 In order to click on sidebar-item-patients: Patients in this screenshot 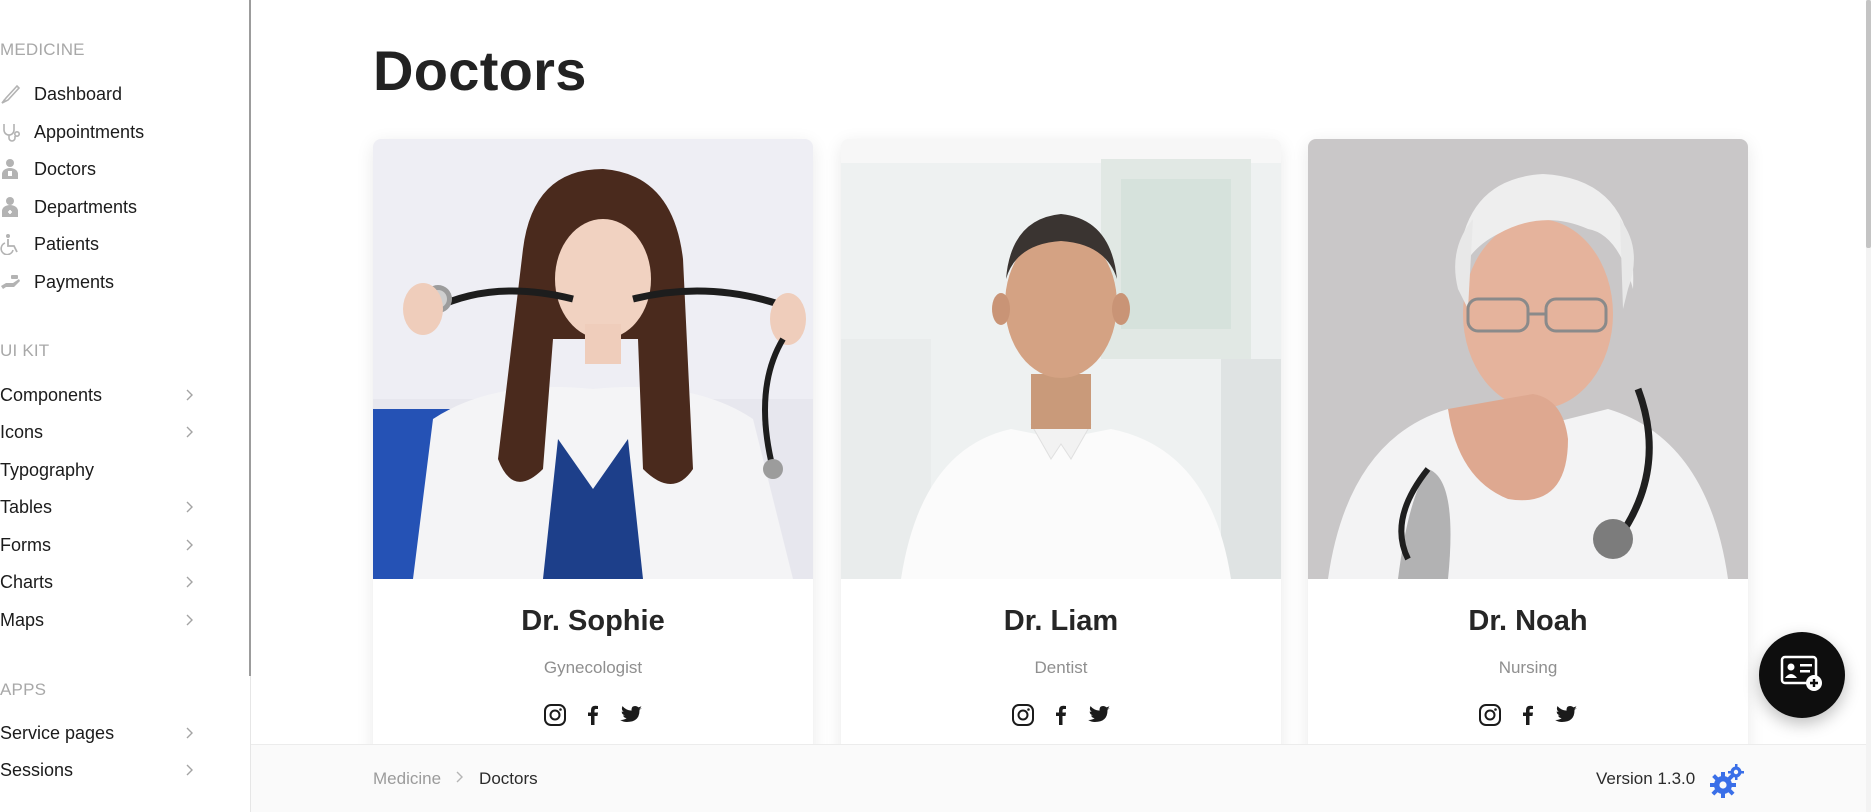, I will do `click(100, 244)`.